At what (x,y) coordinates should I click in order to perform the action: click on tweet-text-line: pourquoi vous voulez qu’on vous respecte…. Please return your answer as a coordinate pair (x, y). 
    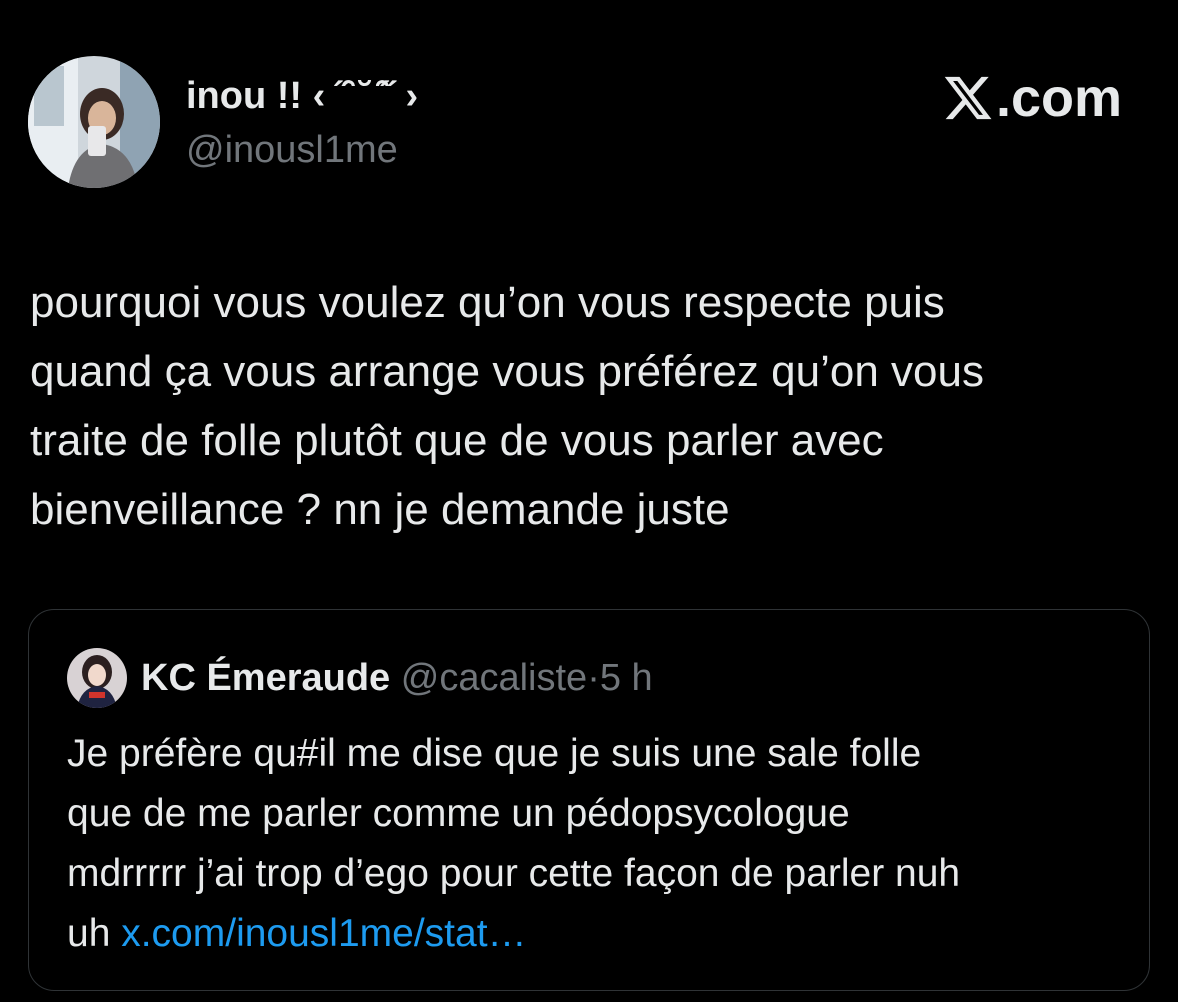
    Looking at the image, I should click on (487, 302).